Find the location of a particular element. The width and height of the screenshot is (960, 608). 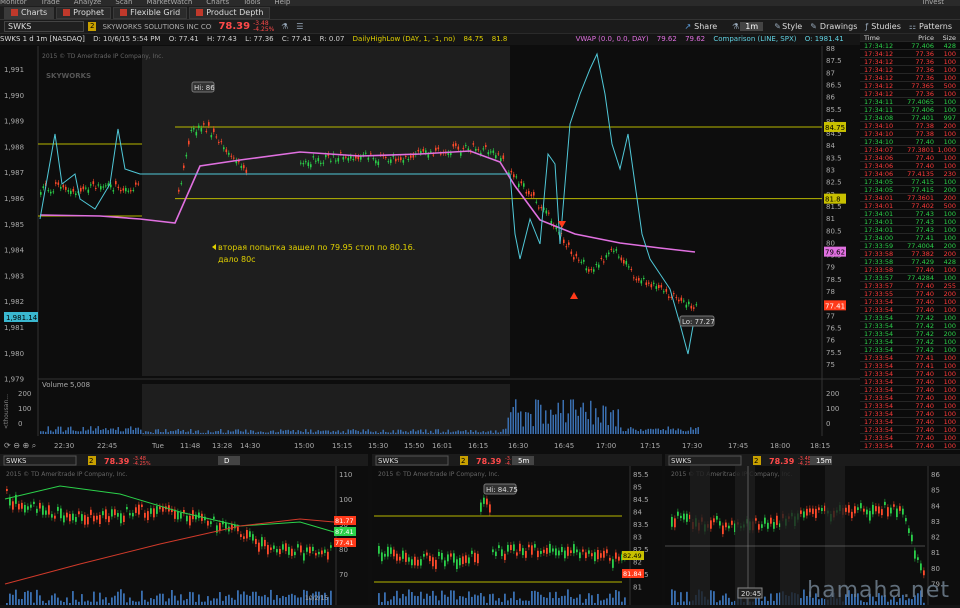

tab-flexible-grid: Flexible Grid is located at coordinates (150, 12).